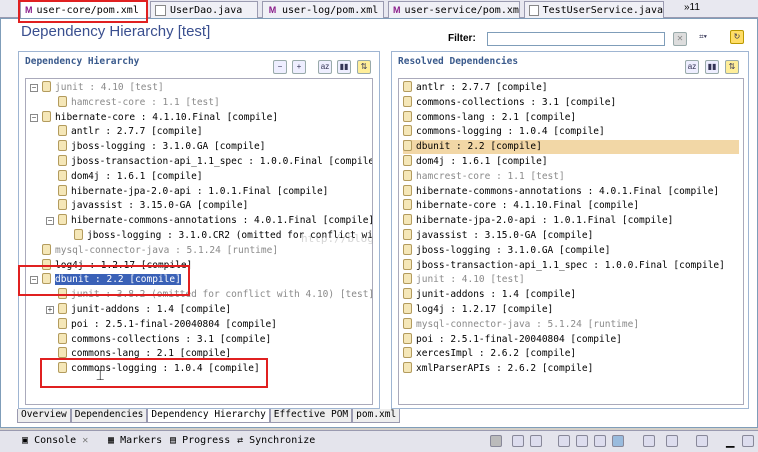 The height and width of the screenshot is (452, 758). I want to click on list-item: junit : 4.10 [test], so click(571, 280).